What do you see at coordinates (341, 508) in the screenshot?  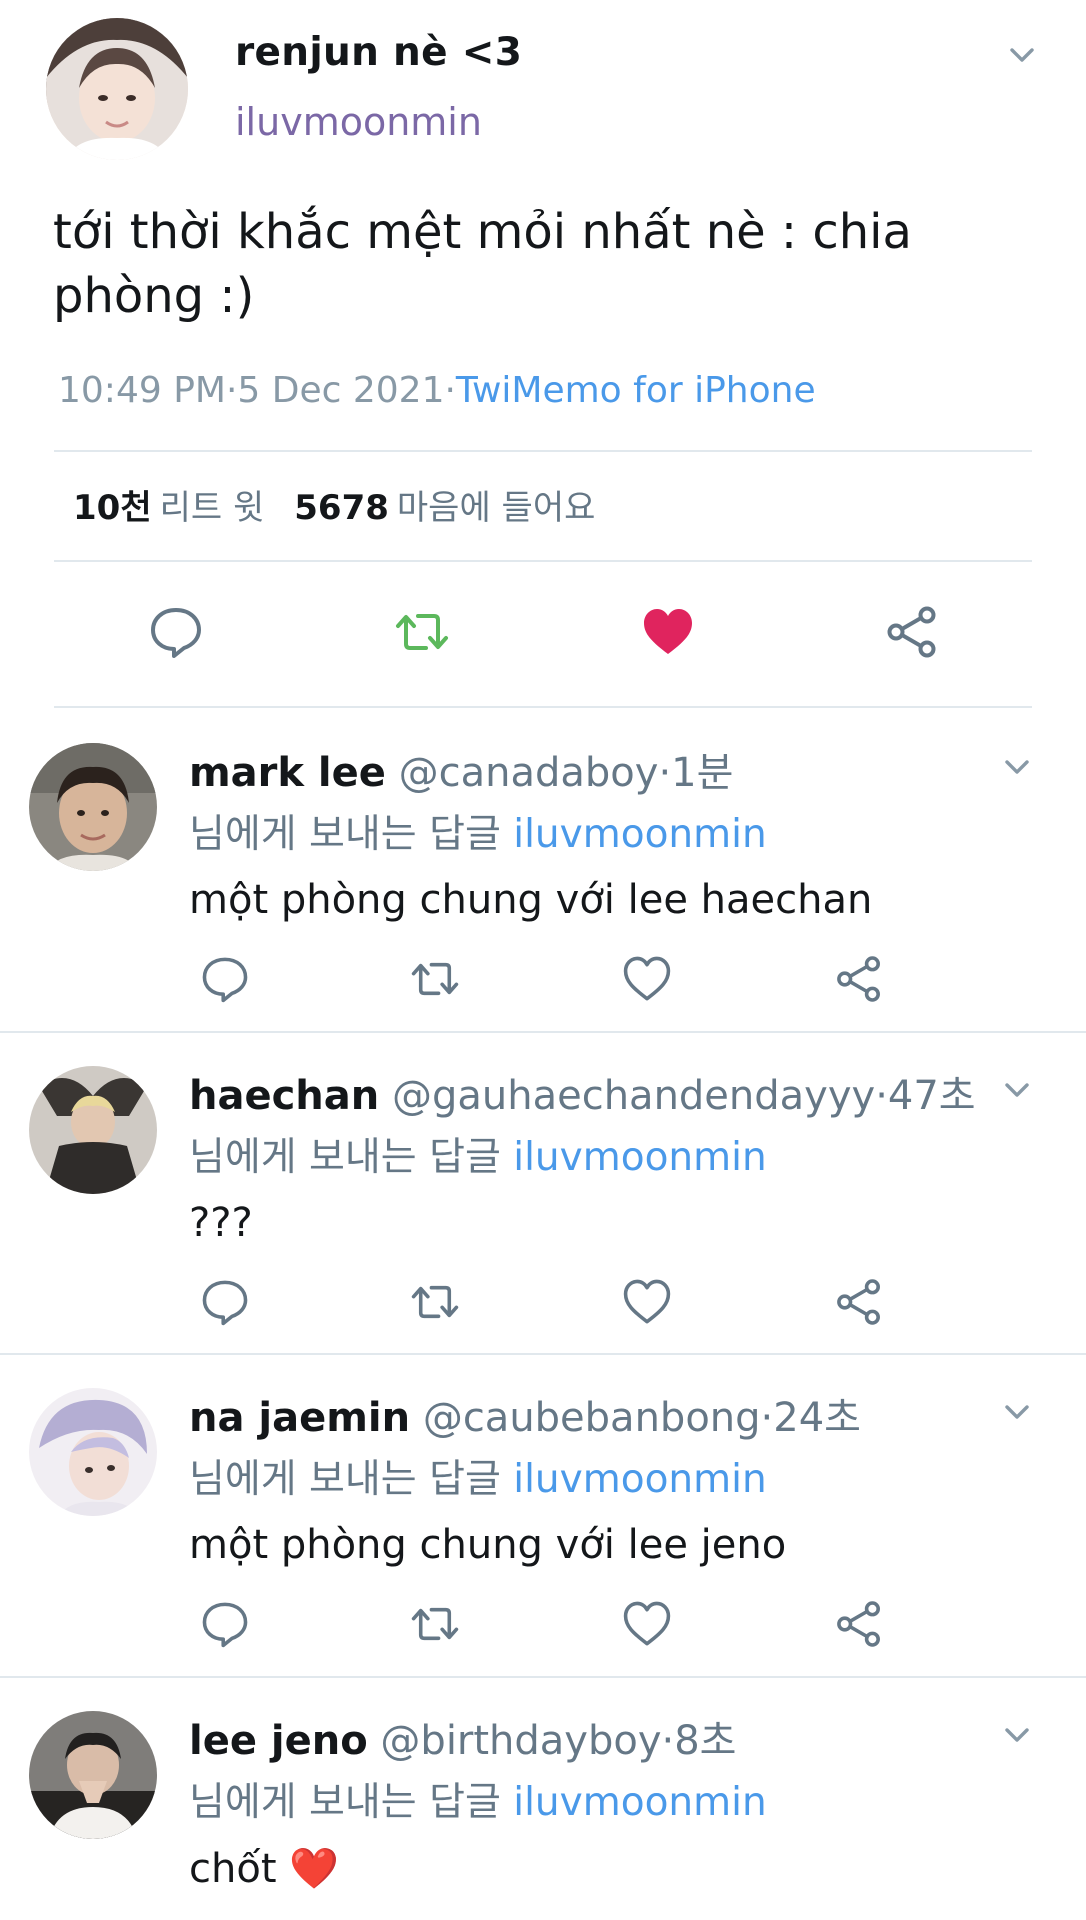 I see `like-count: 5678` at bounding box center [341, 508].